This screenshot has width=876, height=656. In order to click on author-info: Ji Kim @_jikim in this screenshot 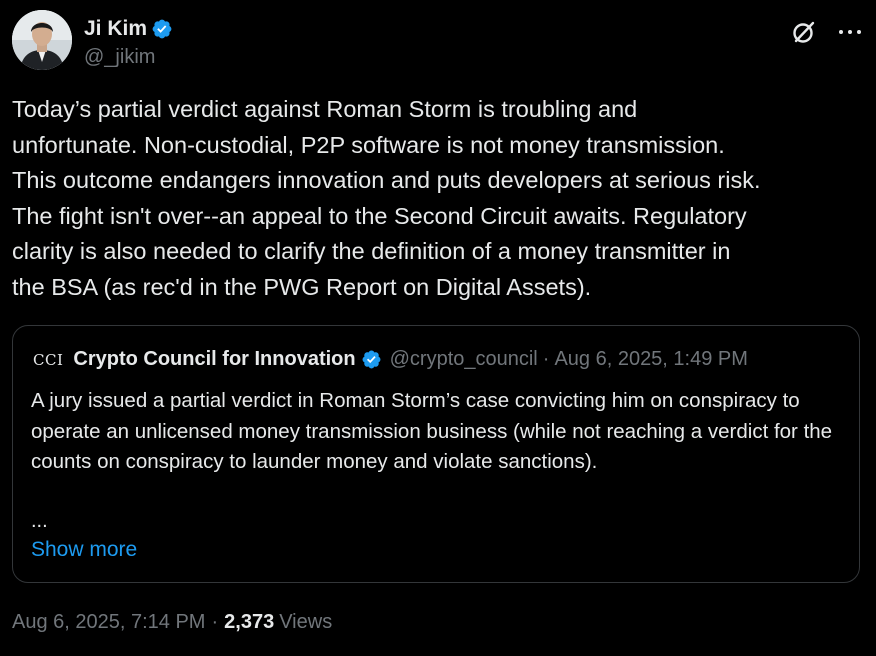, I will do `click(128, 42)`.